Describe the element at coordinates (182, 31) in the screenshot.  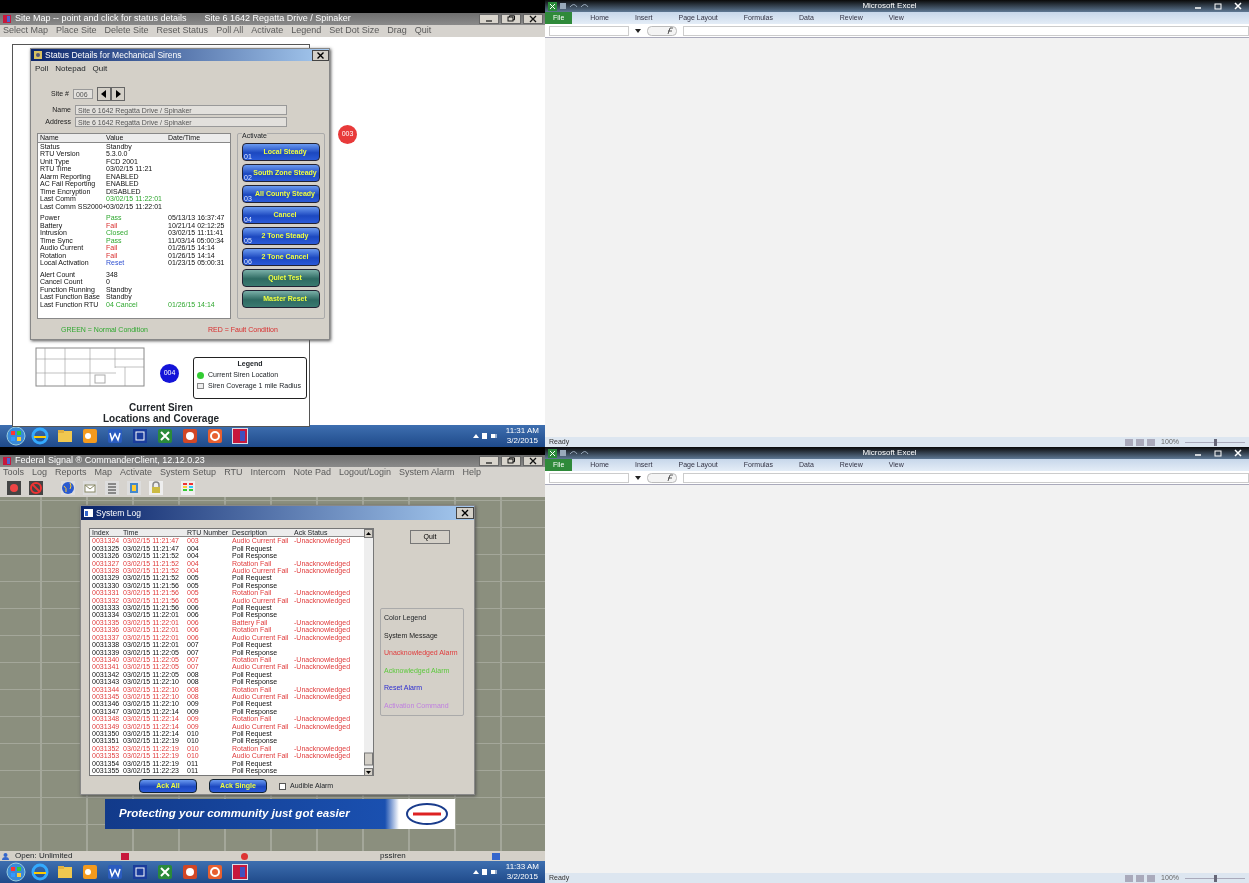
I see `menu-item: Reset Status` at that location.